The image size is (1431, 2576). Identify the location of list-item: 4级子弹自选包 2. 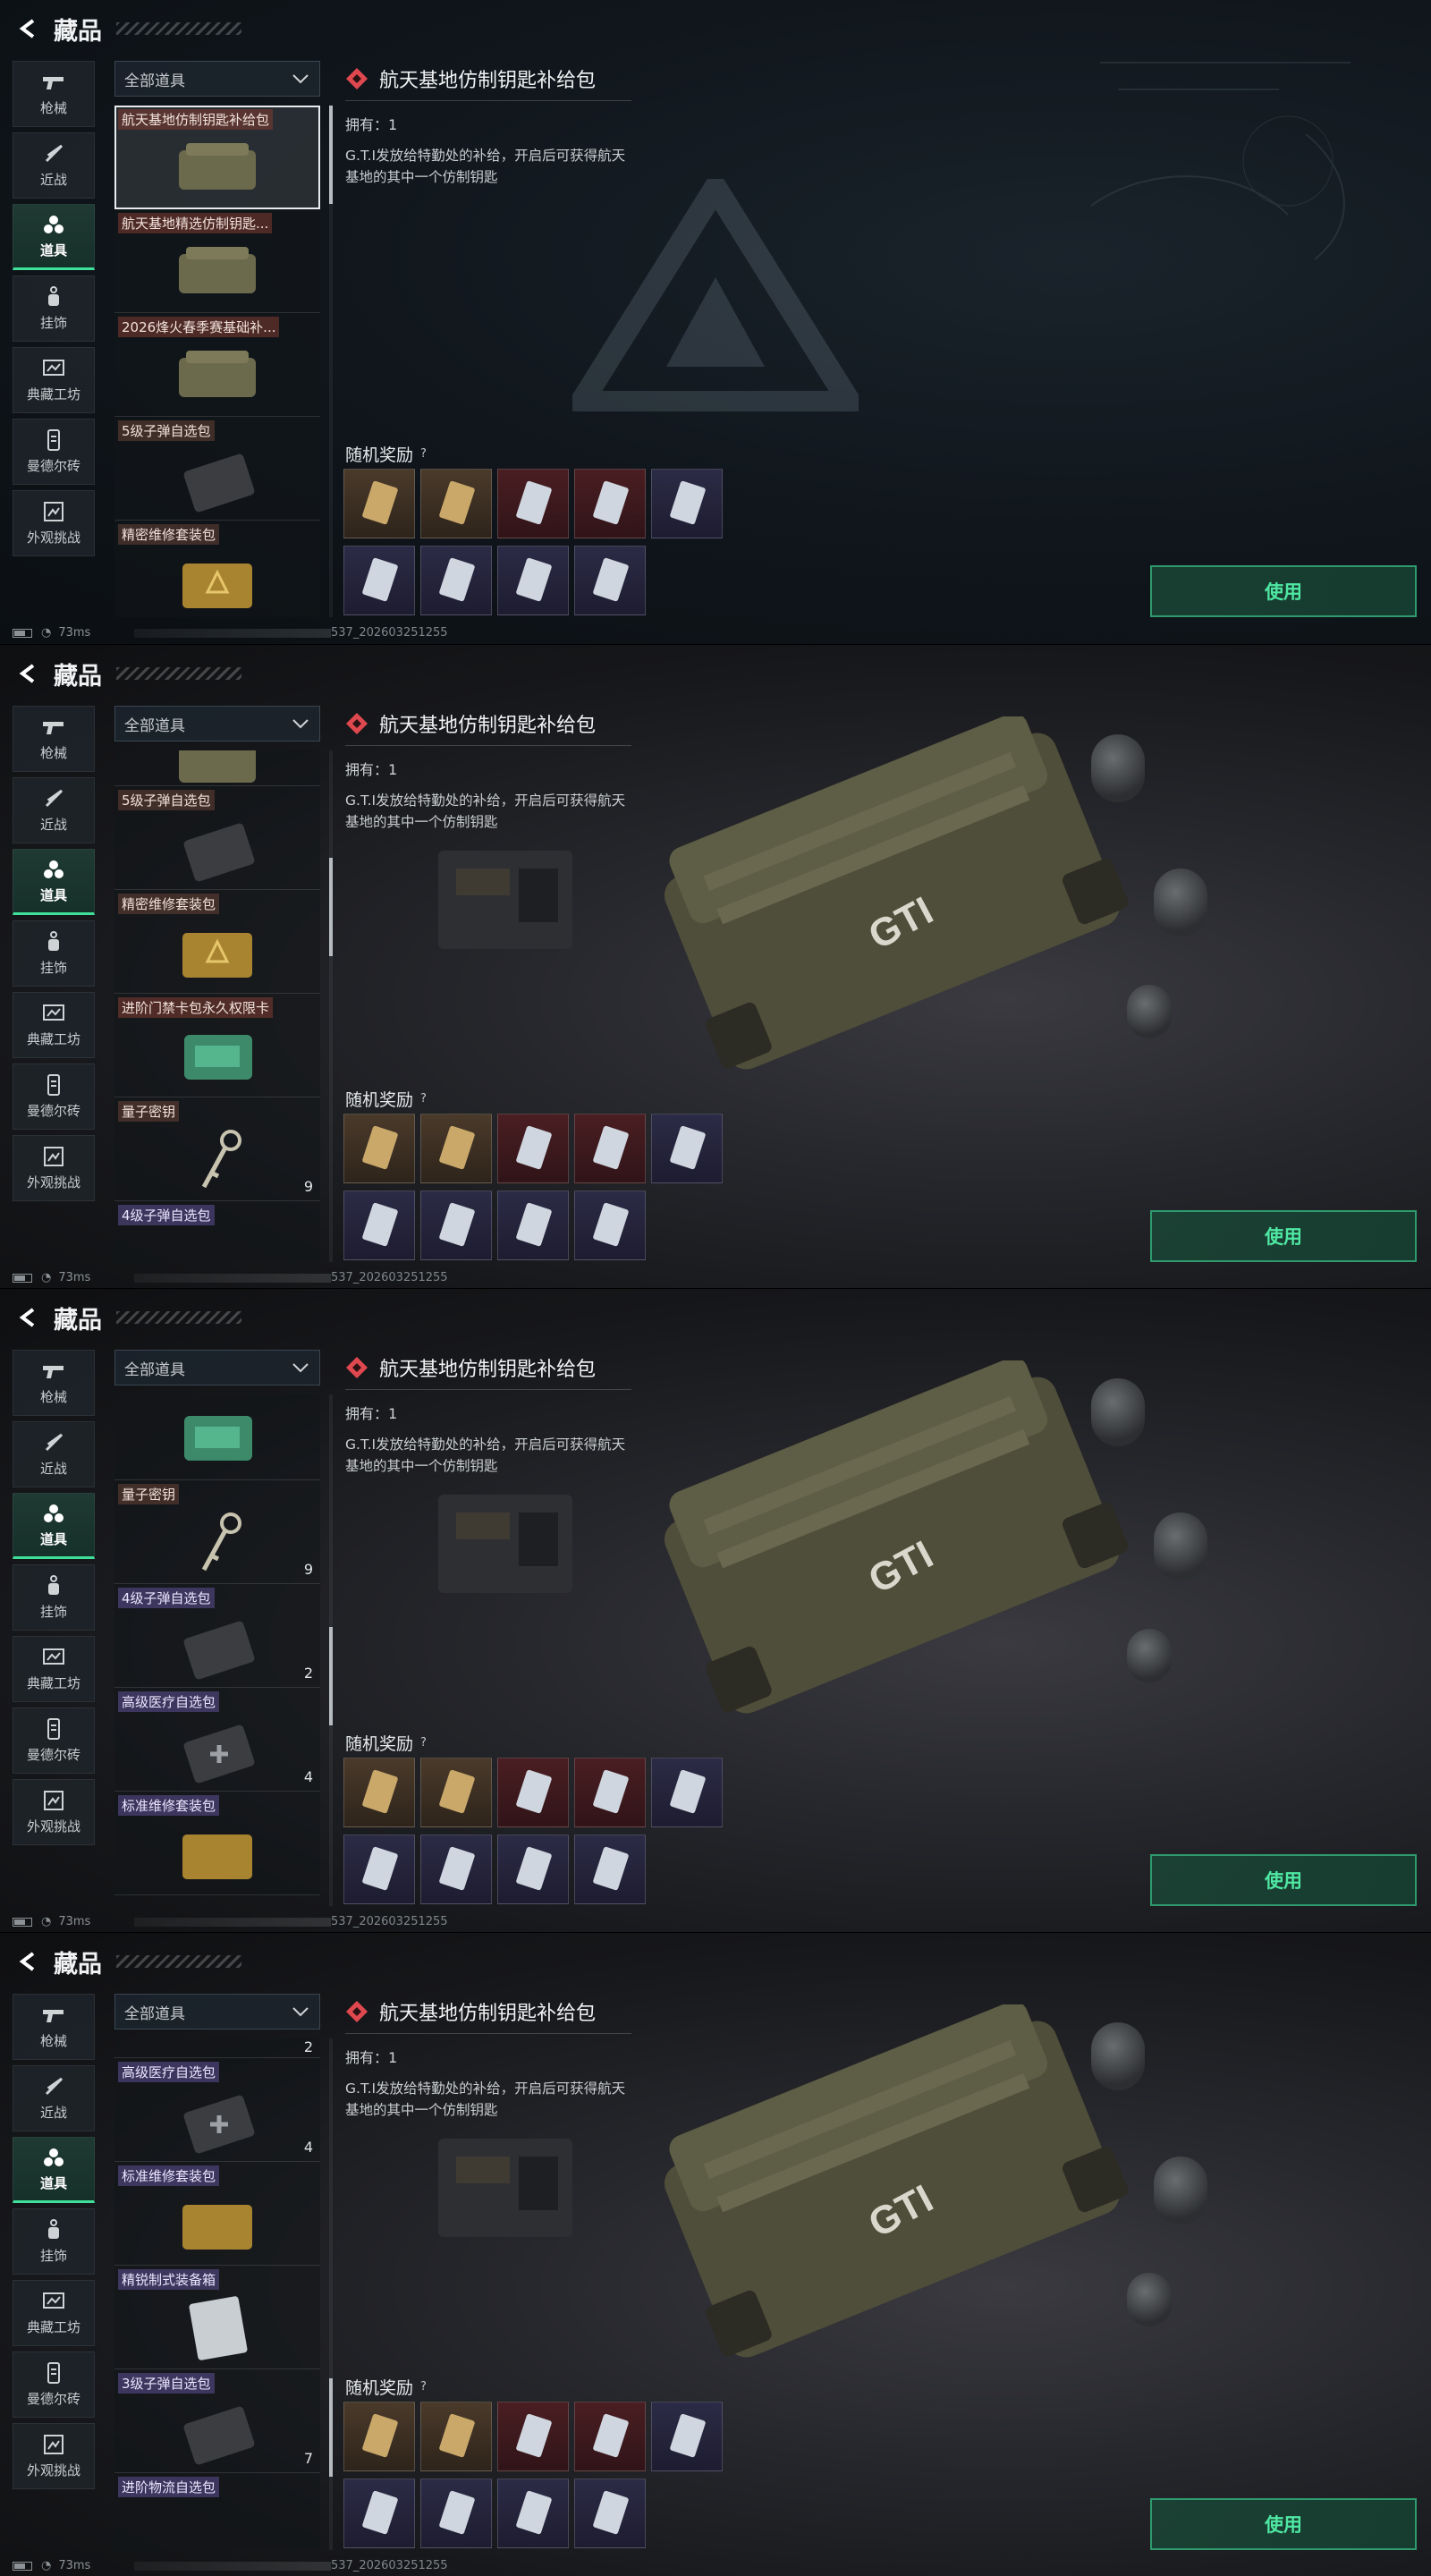
(217, 1636).